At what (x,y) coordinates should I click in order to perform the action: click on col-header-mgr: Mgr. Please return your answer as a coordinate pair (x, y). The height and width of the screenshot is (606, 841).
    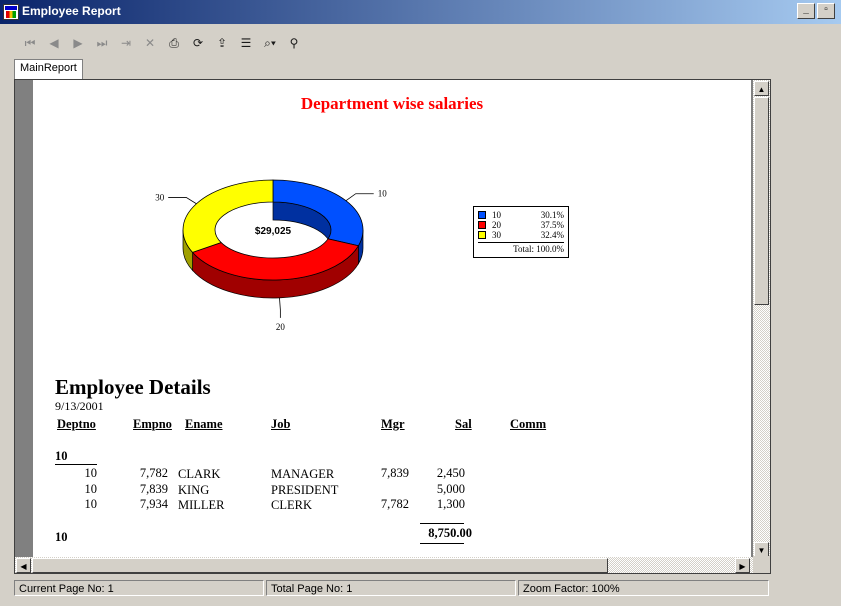
    Looking at the image, I should click on (393, 424).